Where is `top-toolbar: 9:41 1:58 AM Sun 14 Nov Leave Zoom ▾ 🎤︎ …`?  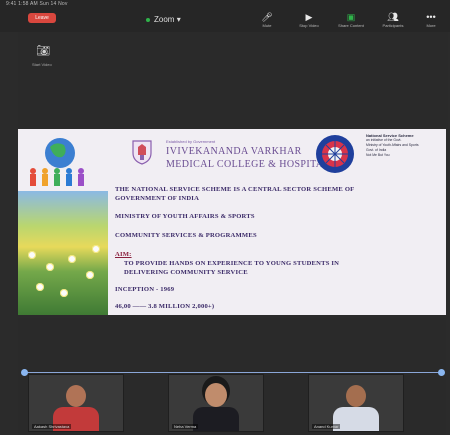 top-toolbar: 9:41 1:58 AM Sun 14 Nov Leave Zoom ▾ 🎤︎ … is located at coordinates (225, 16).